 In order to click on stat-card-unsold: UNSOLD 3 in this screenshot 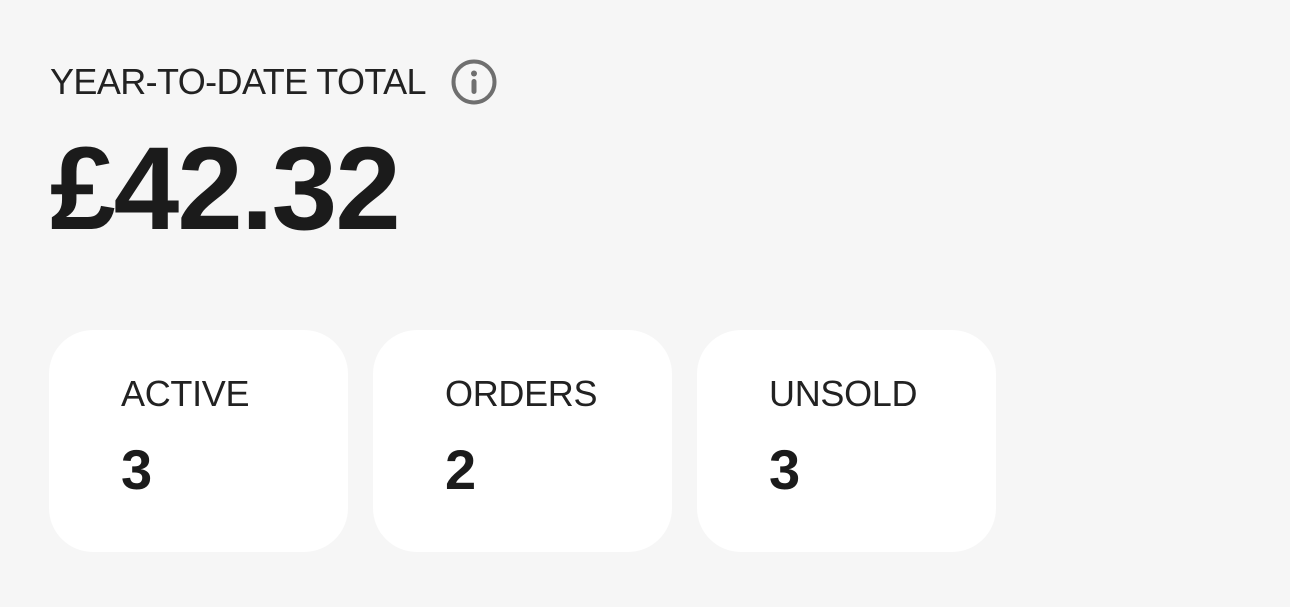, I will do `click(846, 441)`.